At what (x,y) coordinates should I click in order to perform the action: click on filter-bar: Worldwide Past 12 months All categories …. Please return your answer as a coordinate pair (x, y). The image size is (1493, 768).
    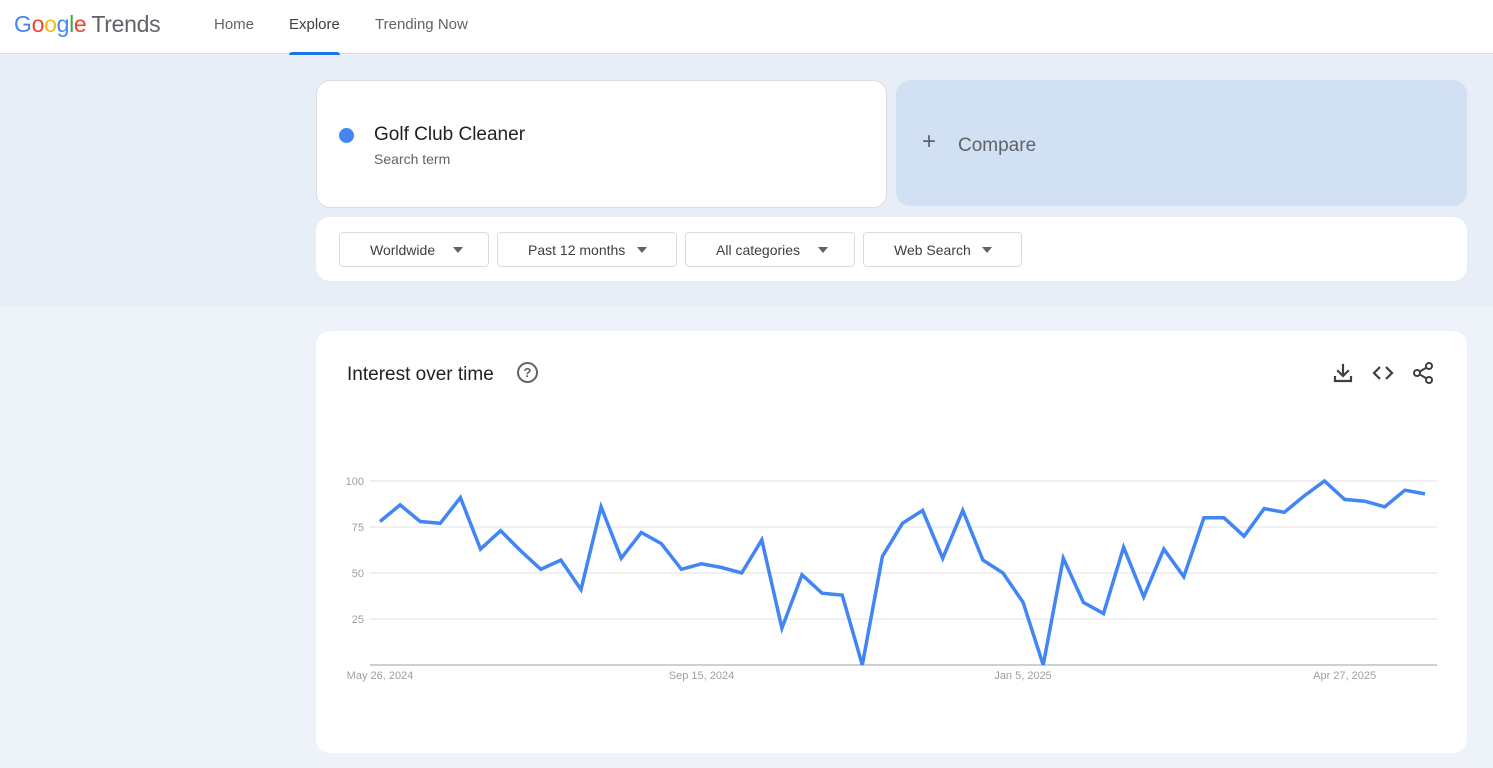
    Looking at the image, I should click on (891, 249).